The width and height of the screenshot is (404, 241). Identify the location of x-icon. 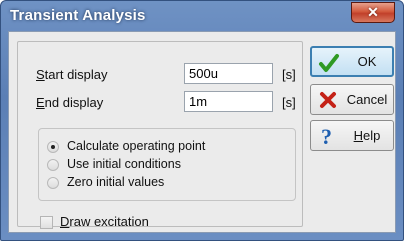
(328, 100).